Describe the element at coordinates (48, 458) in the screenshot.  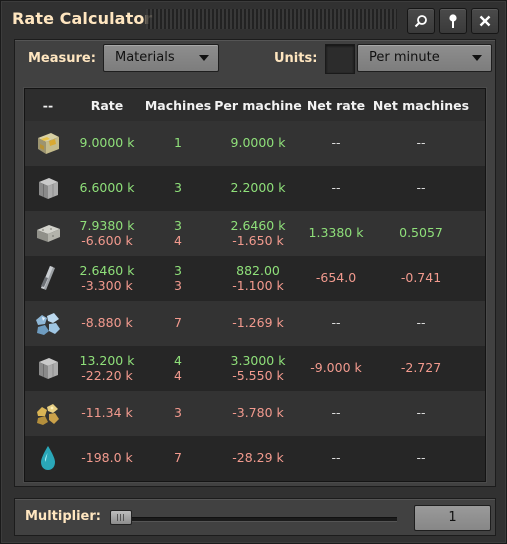
I see `water-drop-icon` at that location.